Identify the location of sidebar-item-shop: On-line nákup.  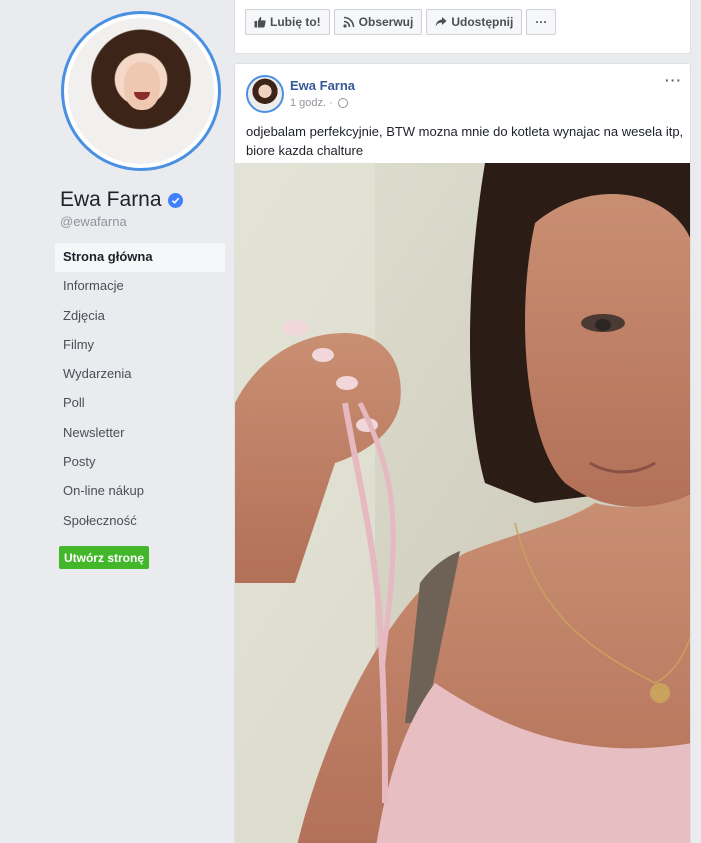
(140, 491).